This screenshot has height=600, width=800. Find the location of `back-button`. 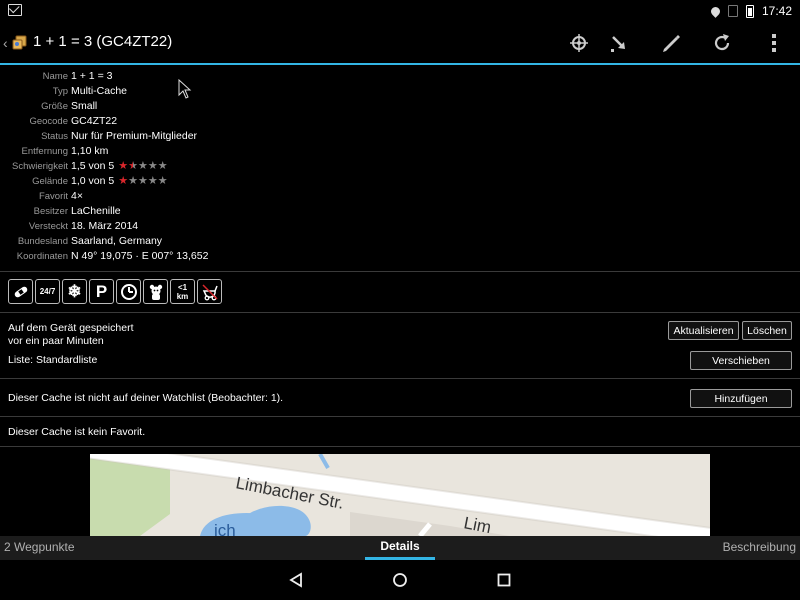

back-button is located at coordinates (296, 580).